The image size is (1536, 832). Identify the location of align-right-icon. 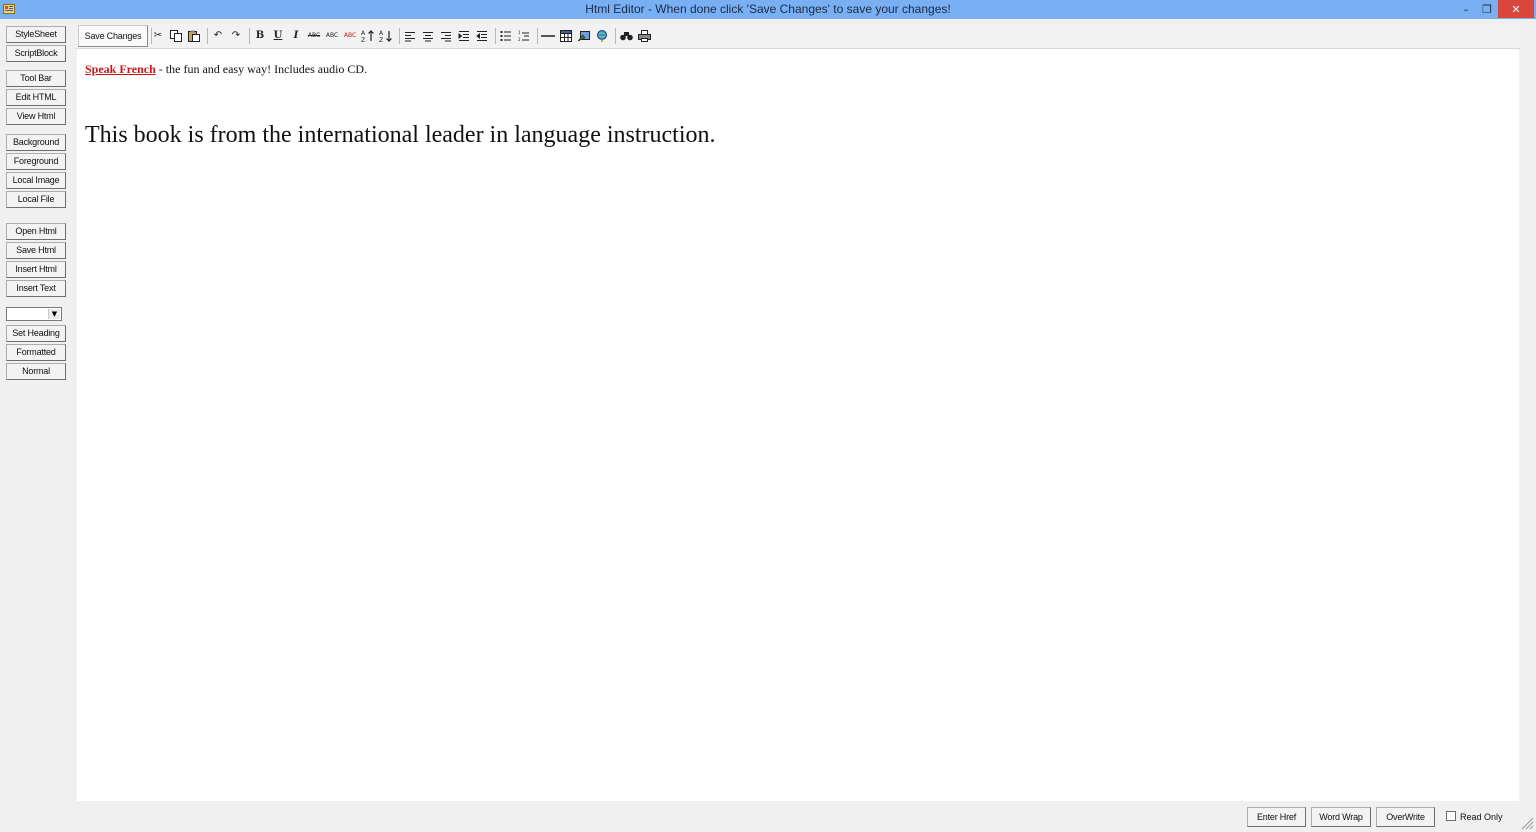
(446, 36).